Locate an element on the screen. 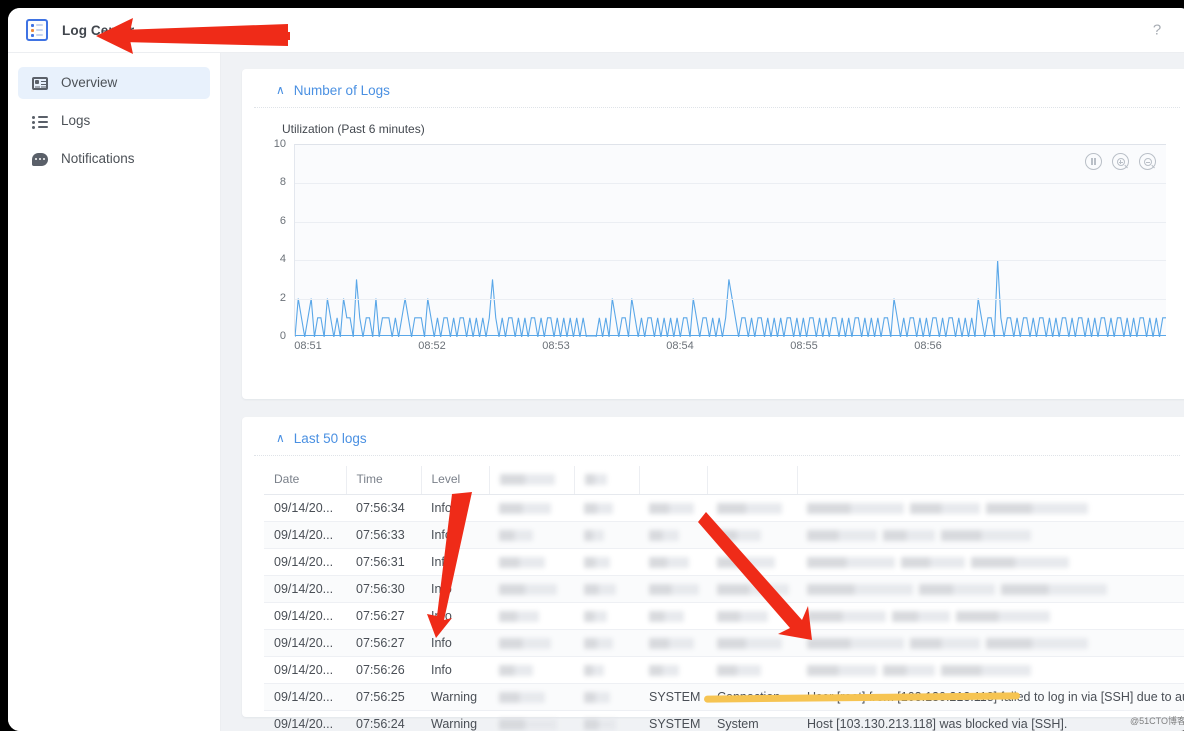 This screenshot has height=731, width=1184. y-axis-tick: 2 is located at coordinates (282, 297).